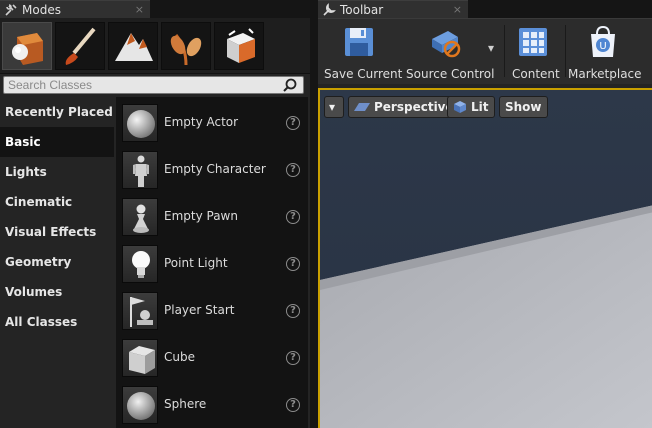 This screenshot has height=428, width=652. I want to click on list-item: Empty Character ?, so click(212, 170).